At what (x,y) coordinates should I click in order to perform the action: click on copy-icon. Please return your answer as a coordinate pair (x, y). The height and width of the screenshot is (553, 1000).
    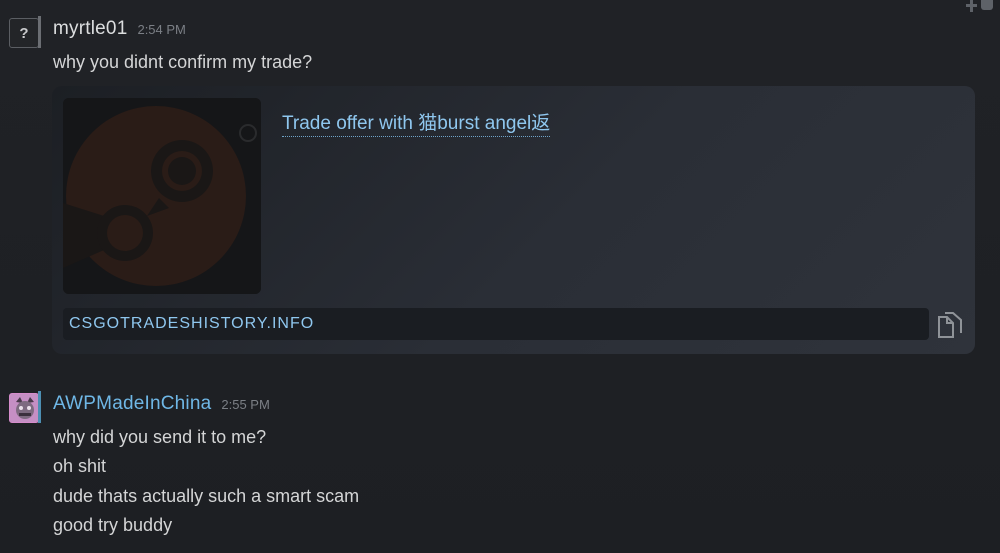
    Looking at the image, I should click on (950, 325).